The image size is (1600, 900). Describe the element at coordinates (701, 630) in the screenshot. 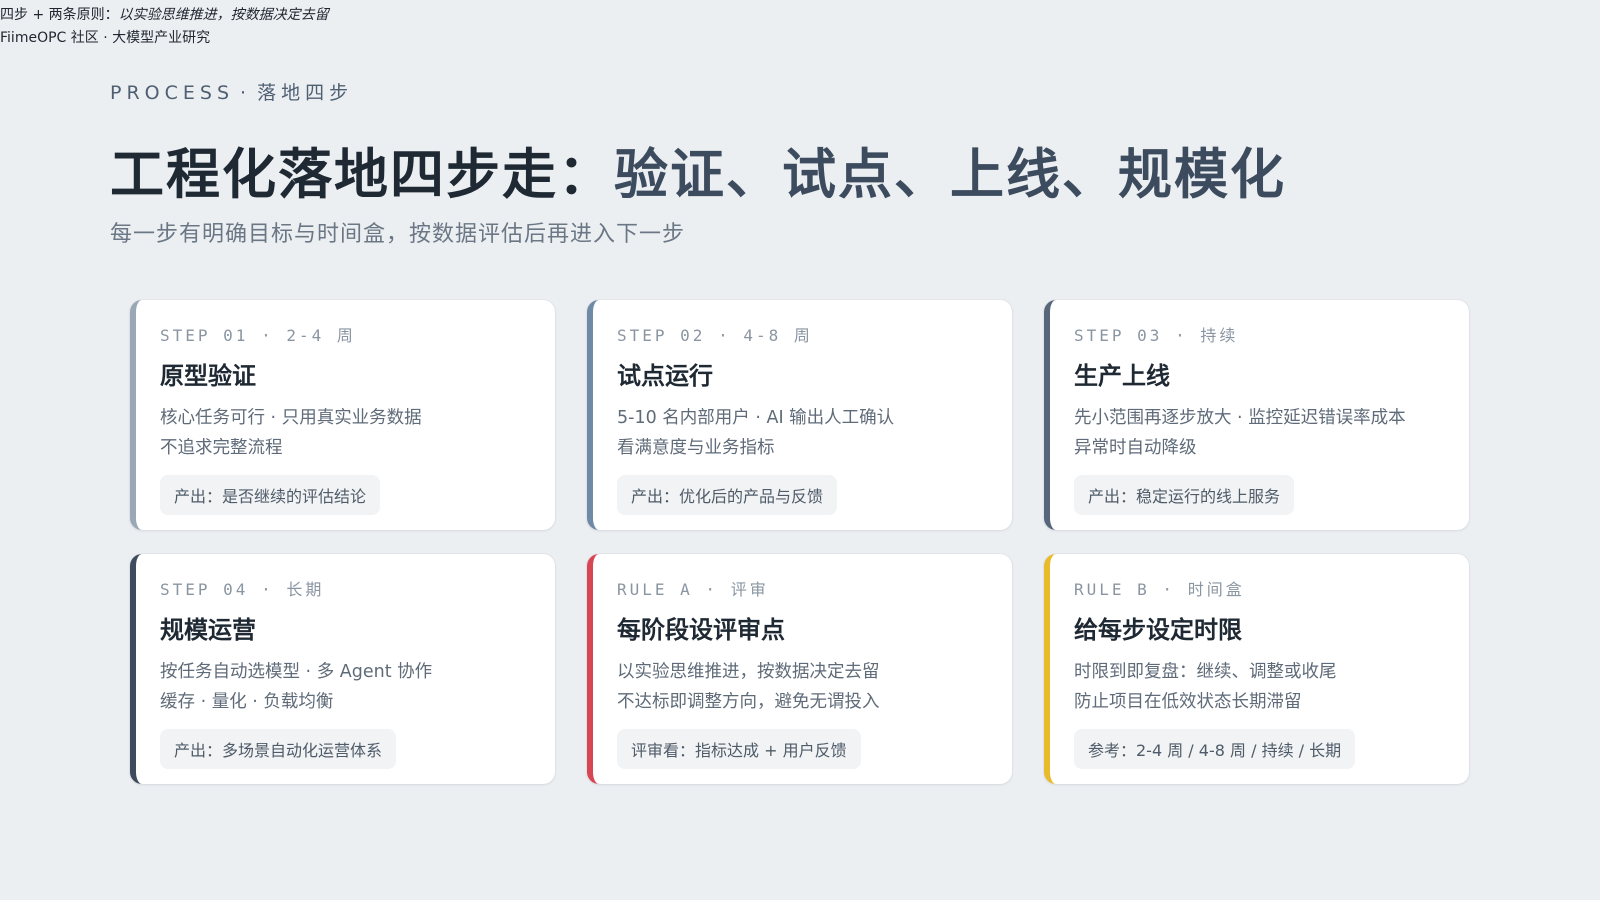

I see `card-title: 每阶段设评审点` at that location.